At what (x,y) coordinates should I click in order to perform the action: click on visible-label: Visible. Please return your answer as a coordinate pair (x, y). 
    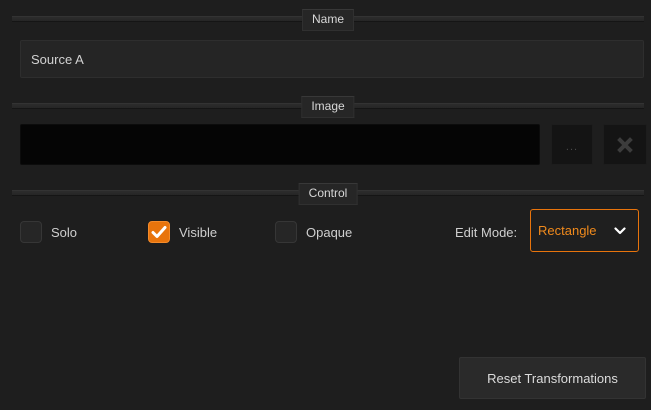
    Looking at the image, I should click on (198, 232).